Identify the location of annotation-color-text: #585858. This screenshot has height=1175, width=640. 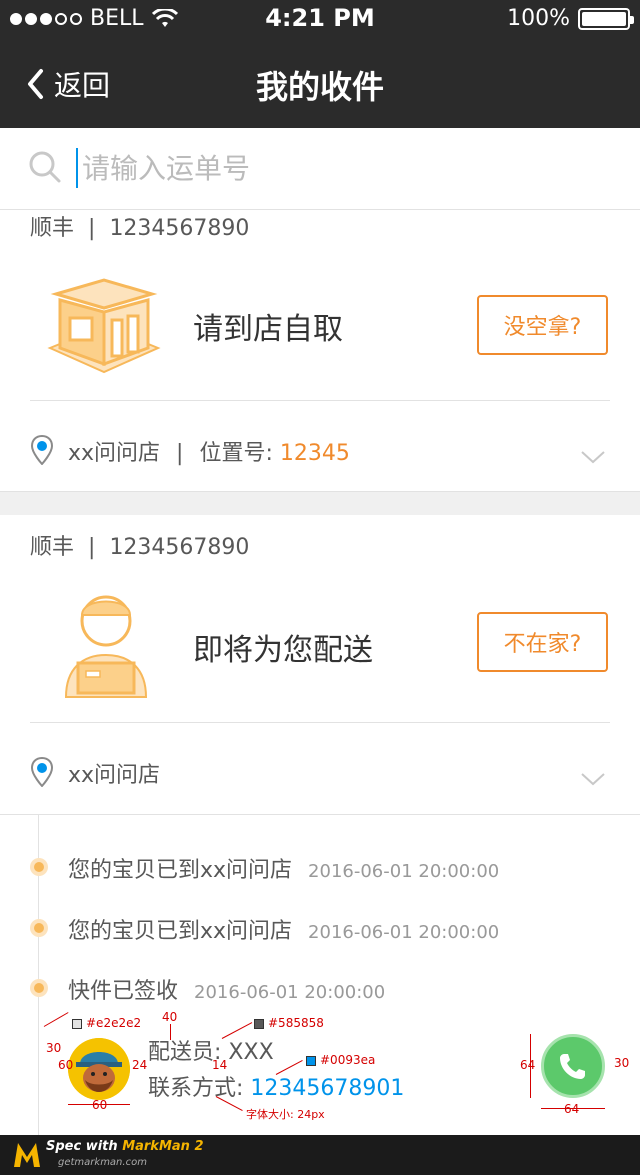
(289, 1023).